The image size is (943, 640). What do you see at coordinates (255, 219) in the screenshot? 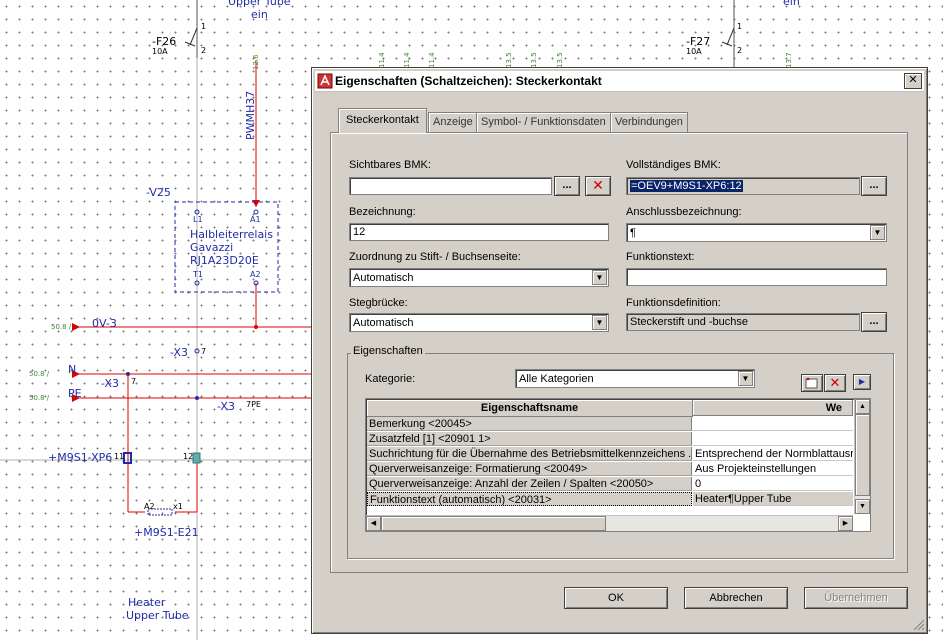
I see `relay-pin-a1: A1` at bounding box center [255, 219].